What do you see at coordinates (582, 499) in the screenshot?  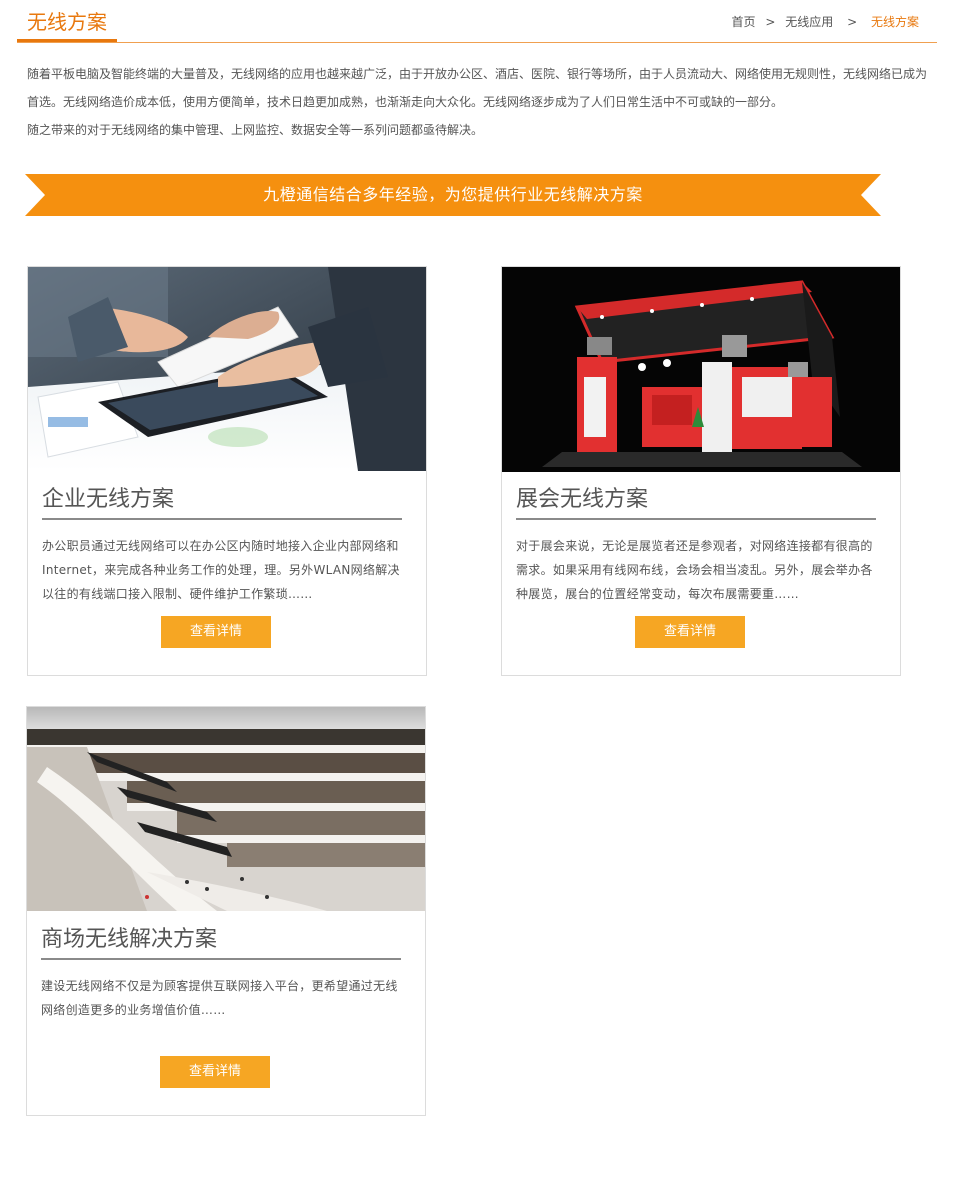 I see `card-title: 展会无线方案` at bounding box center [582, 499].